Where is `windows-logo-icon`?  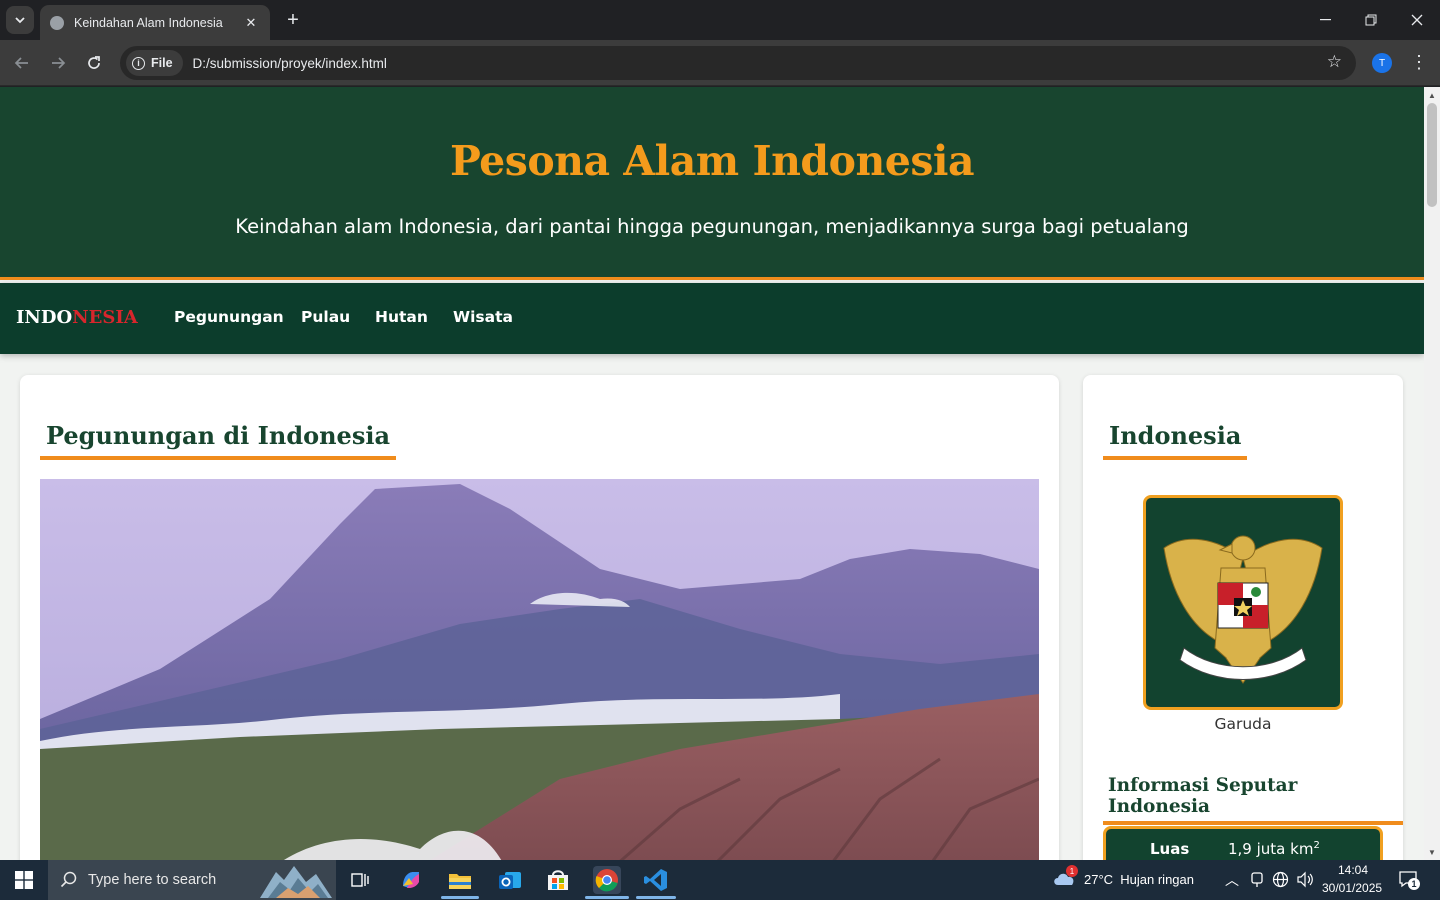
windows-logo-icon is located at coordinates (24, 880).